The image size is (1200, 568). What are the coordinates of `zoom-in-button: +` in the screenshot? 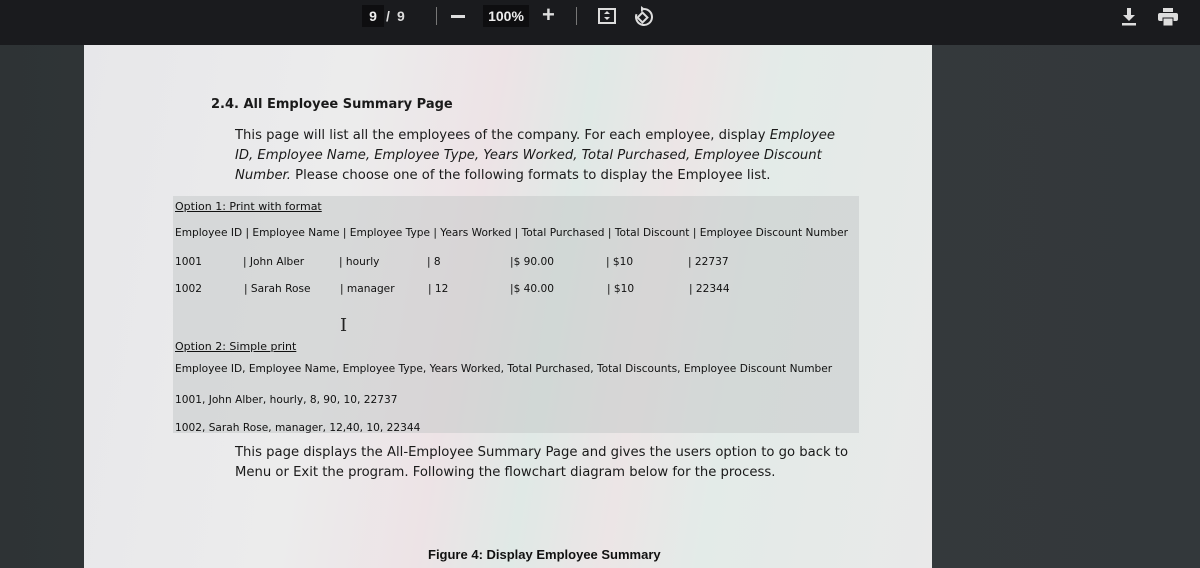 It's located at (548, 15).